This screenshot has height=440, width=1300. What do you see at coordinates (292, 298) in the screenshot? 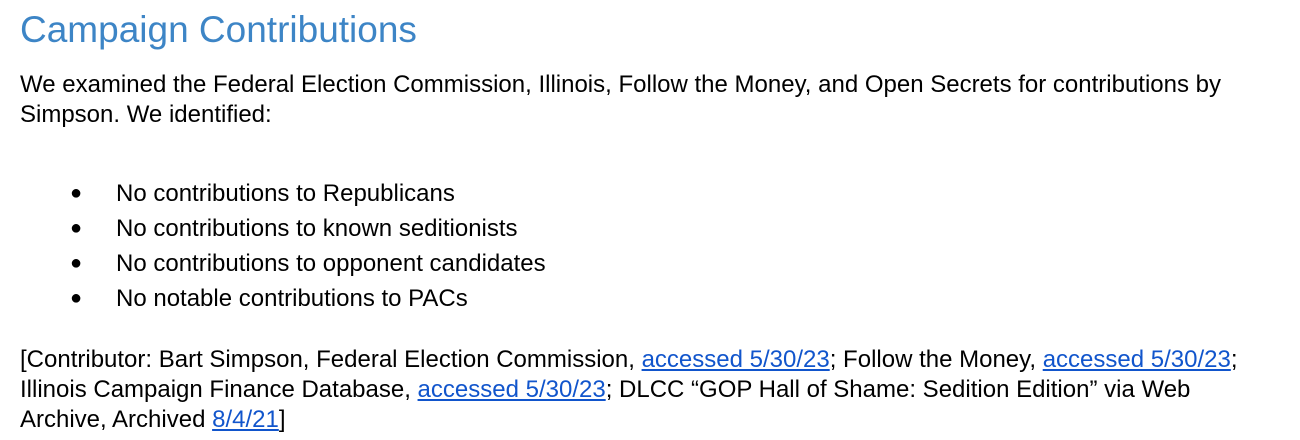
I see `list-item-text: No notable contributions to PACs` at bounding box center [292, 298].